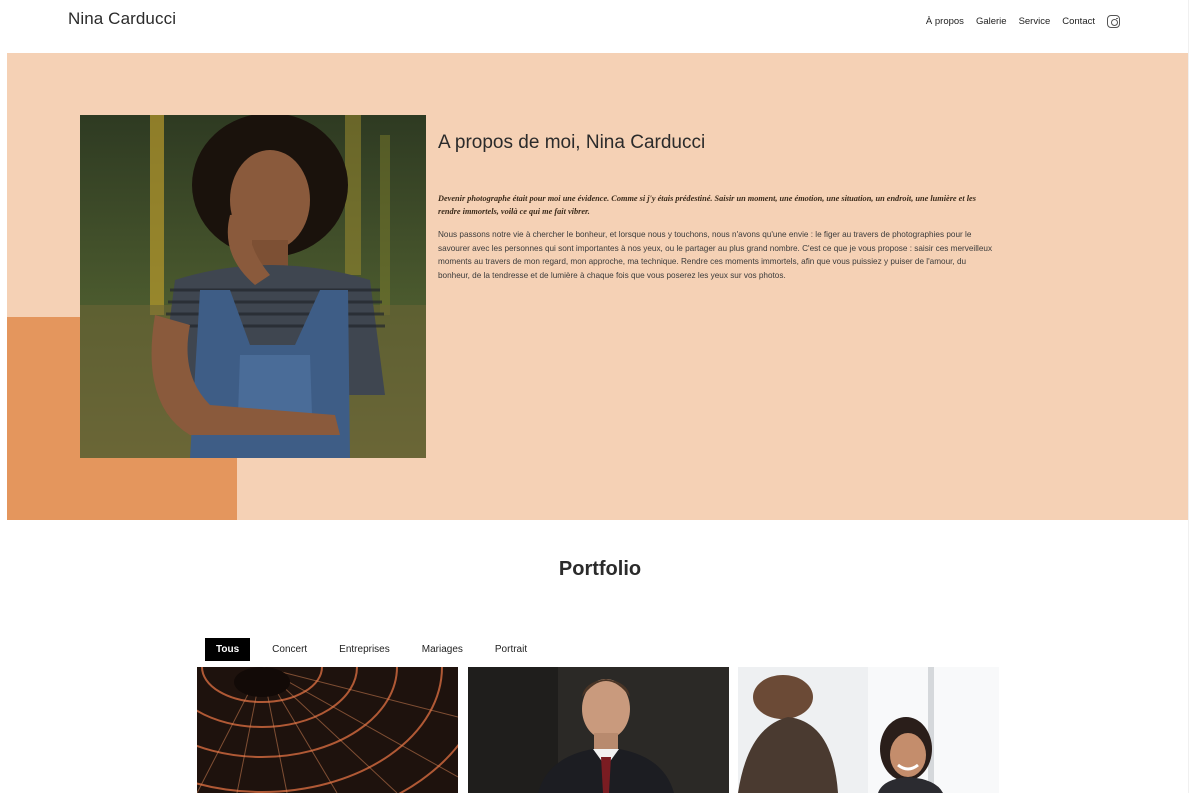 Image resolution: width=1200 pixels, height=793 pixels. Describe the element at coordinates (442, 649) in the screenshot. I see `filter-mariages: Mariages` at that location.